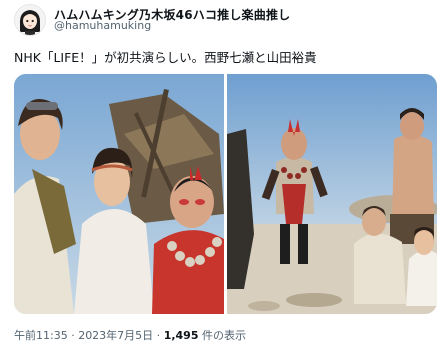 Image resolution: width=448 pixels, height=355 pixels. I want to click on tweet-meta: 午前11:35 · 2023年7月5日 · 1,495 件の表示, so click(130, 335).